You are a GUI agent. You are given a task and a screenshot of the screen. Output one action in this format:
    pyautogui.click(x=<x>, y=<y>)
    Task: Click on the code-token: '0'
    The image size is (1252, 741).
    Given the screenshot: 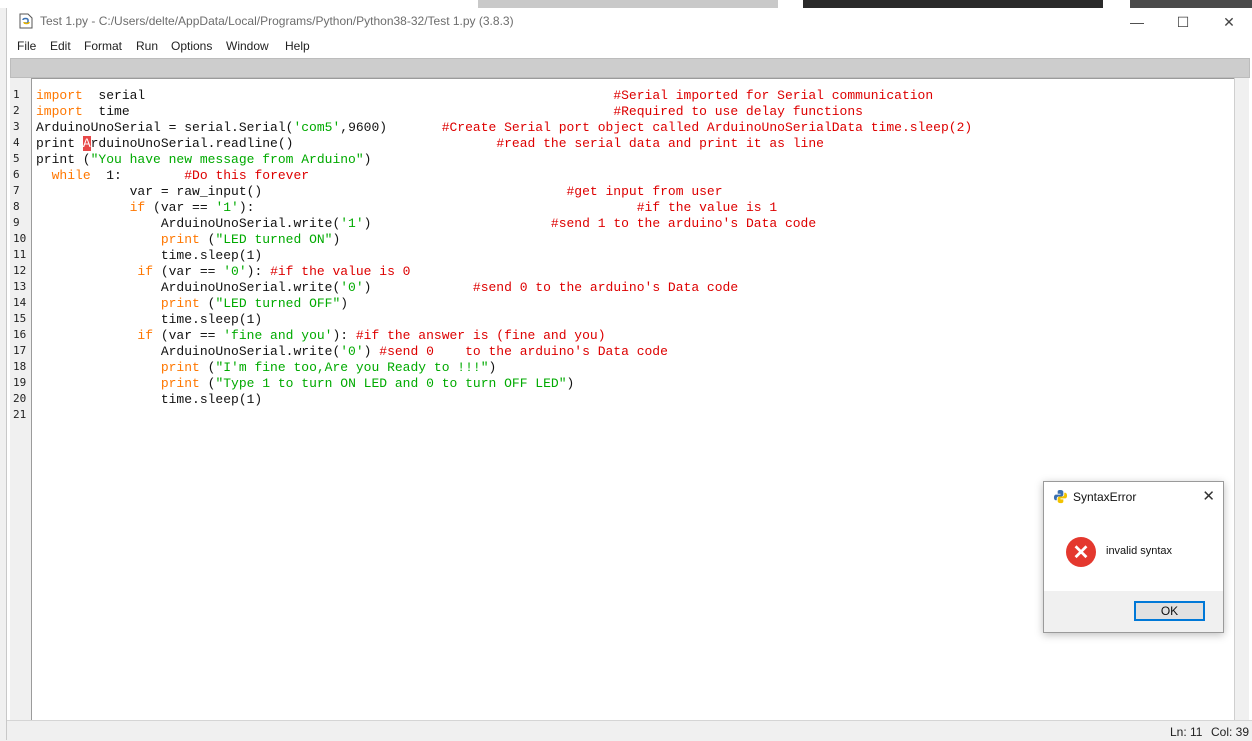 What is the action you would take?
    pyautogui.click(x=235, y=271)
    